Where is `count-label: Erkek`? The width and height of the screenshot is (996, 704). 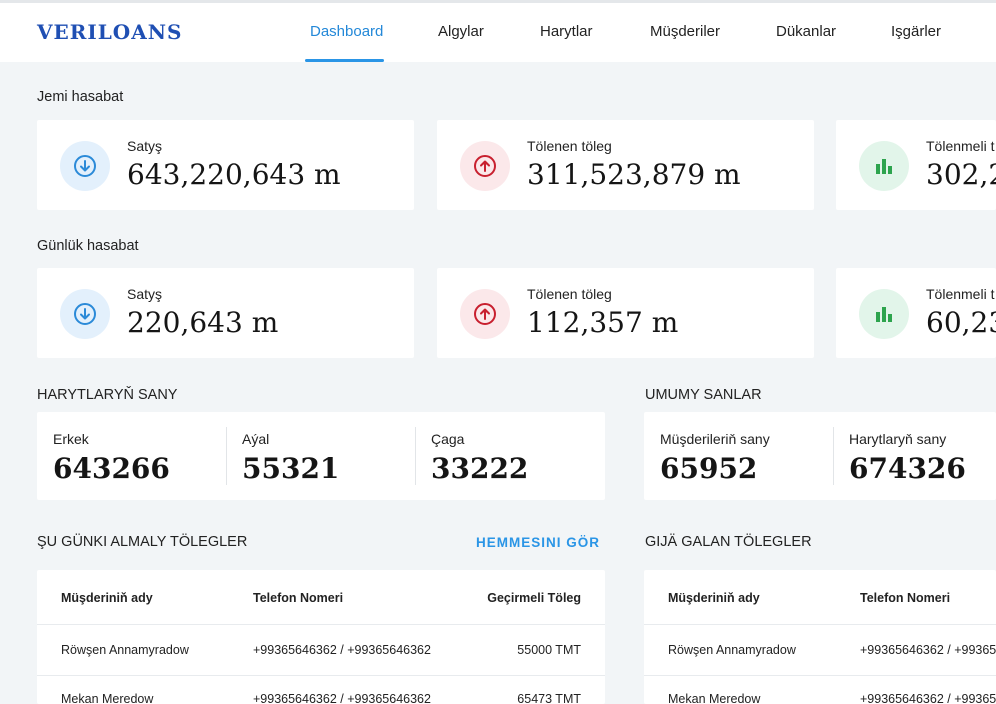
count-label: Erkek is located at coordinates (71, 439).